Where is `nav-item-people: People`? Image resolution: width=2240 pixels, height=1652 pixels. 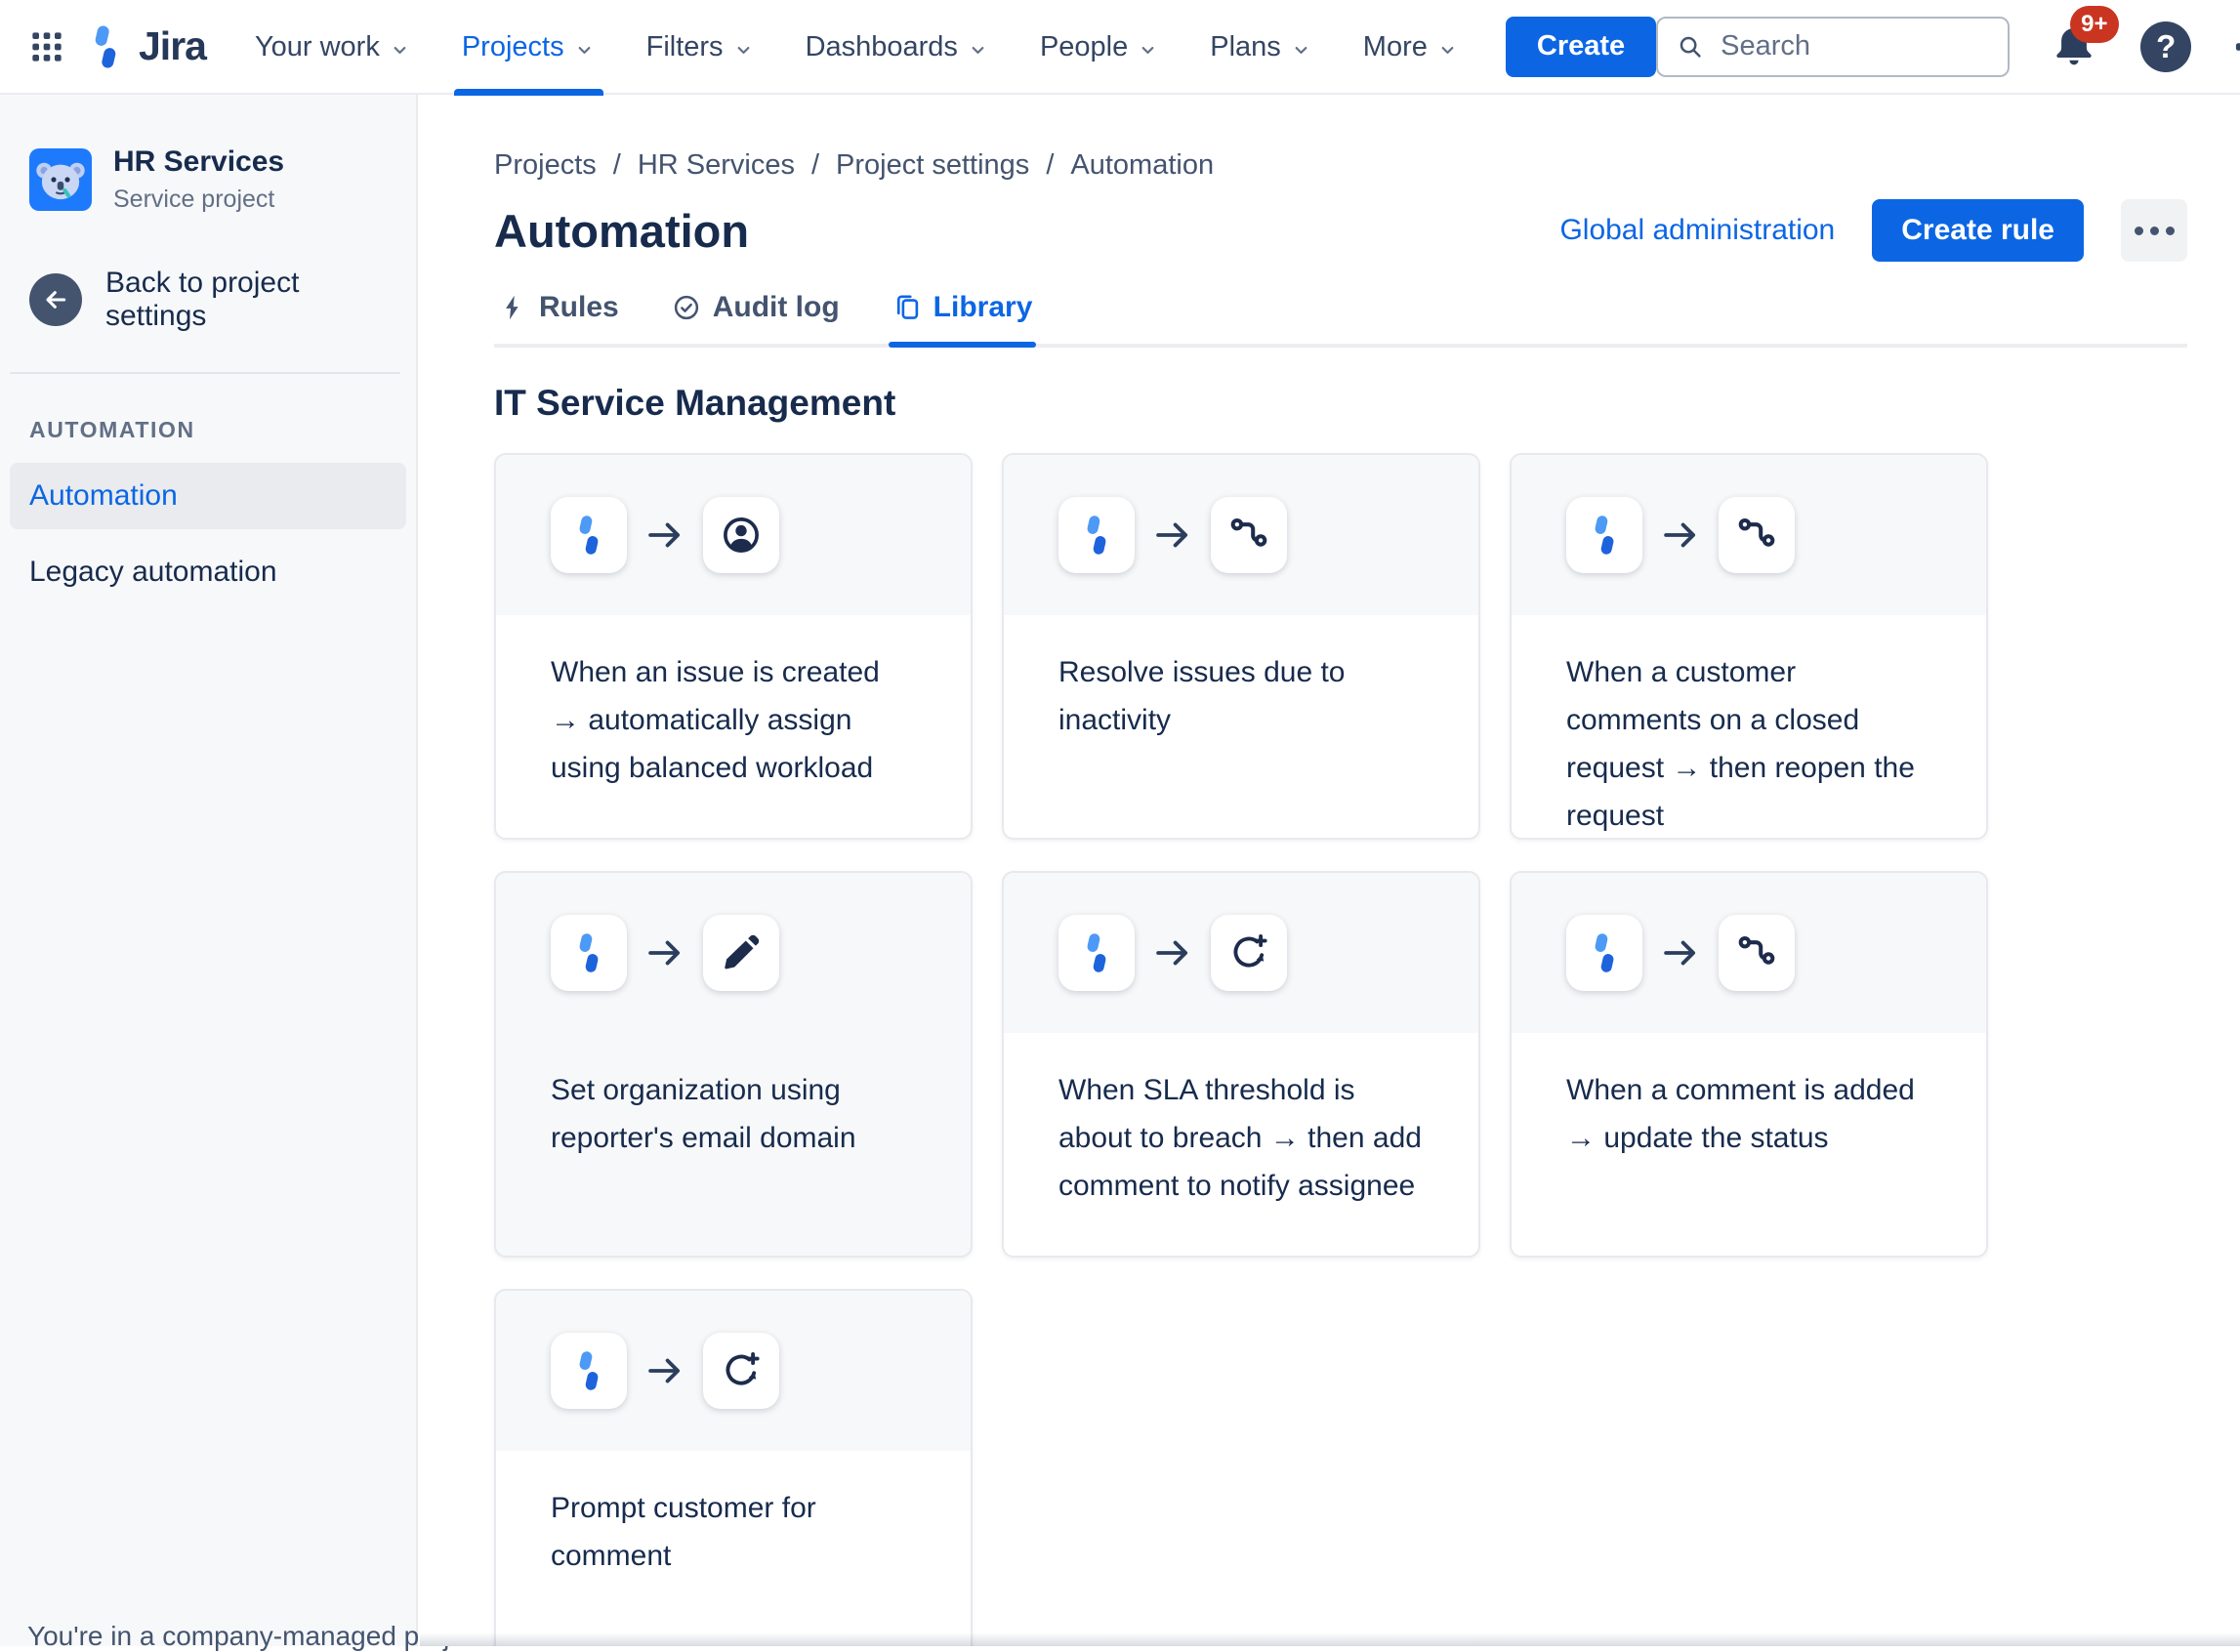
nav-item-people: People is located at coordinates (1099, 47).